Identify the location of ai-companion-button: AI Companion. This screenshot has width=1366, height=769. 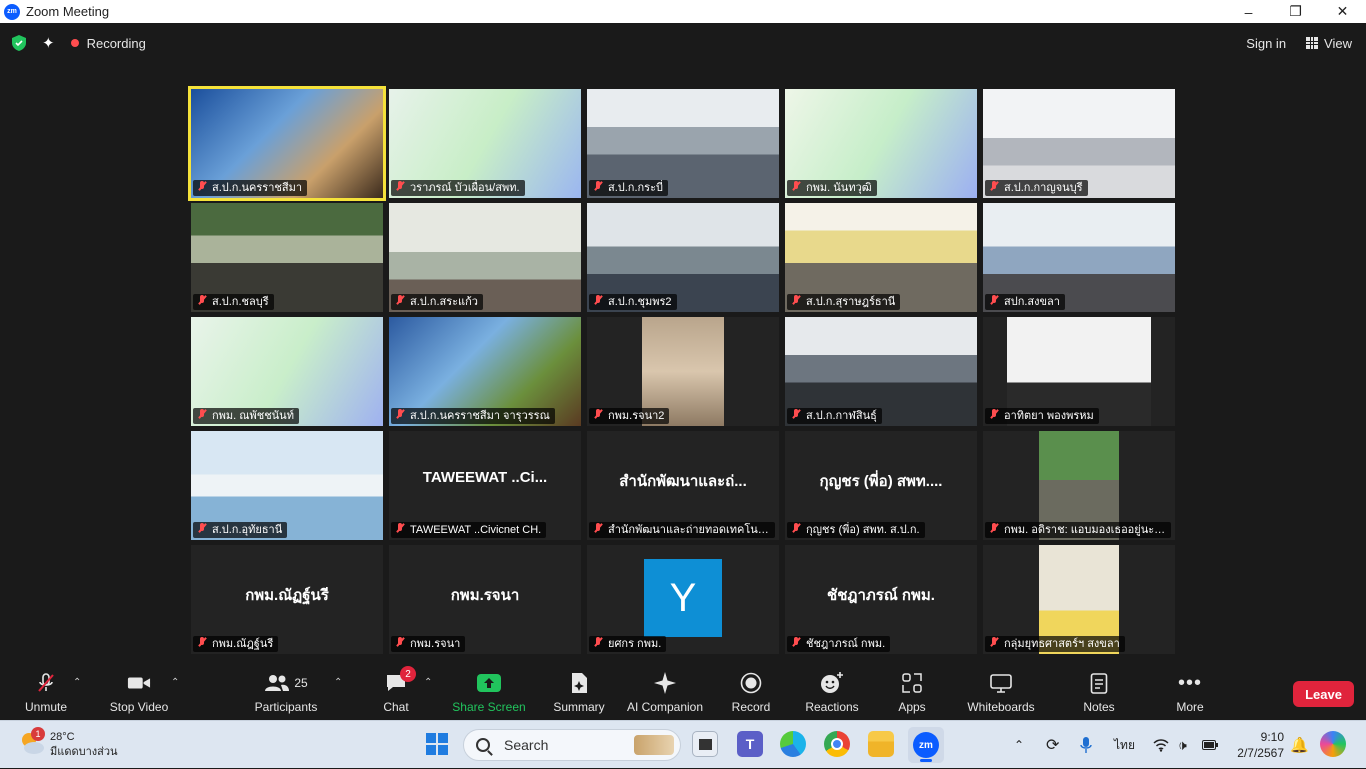
(665, 691).